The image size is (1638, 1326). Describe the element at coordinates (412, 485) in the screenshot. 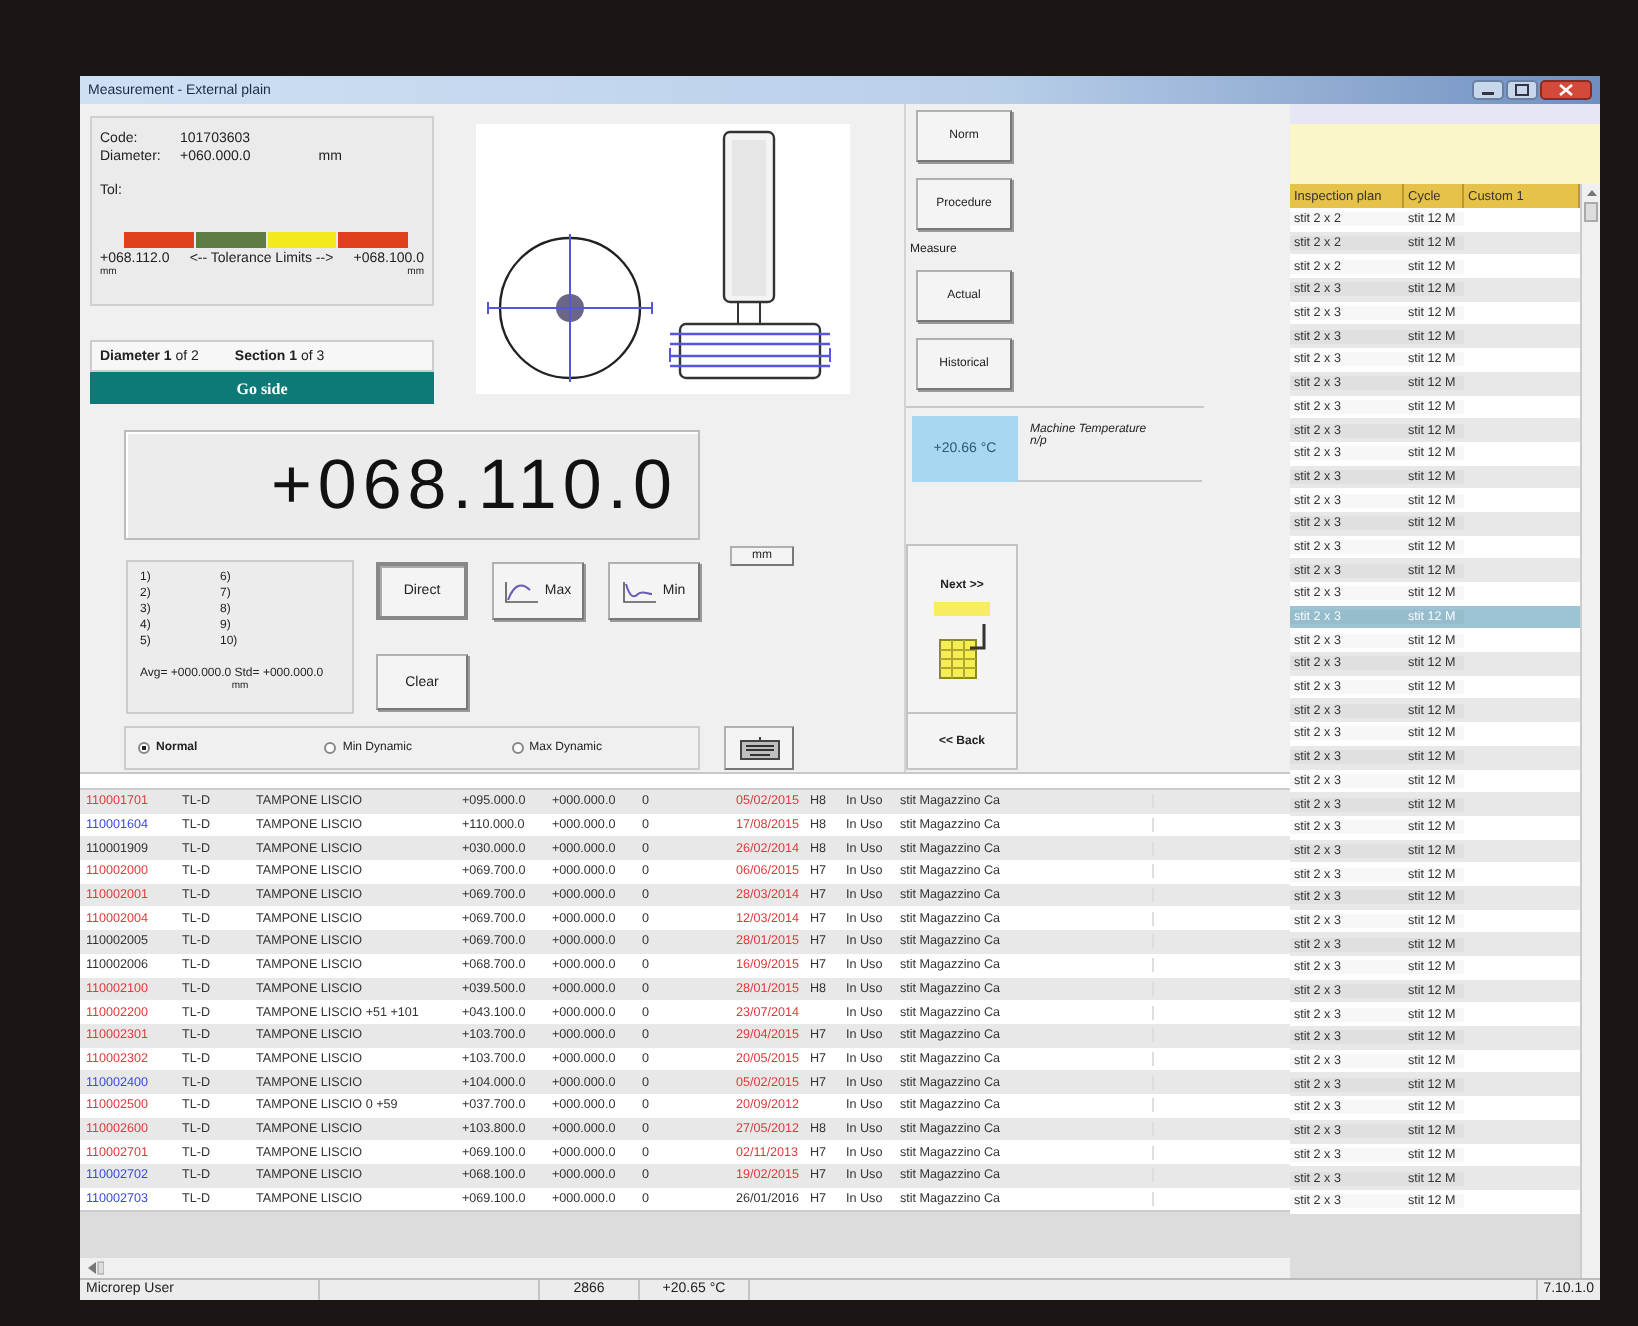

I see `measurement-display: +068.110.0` at that location.